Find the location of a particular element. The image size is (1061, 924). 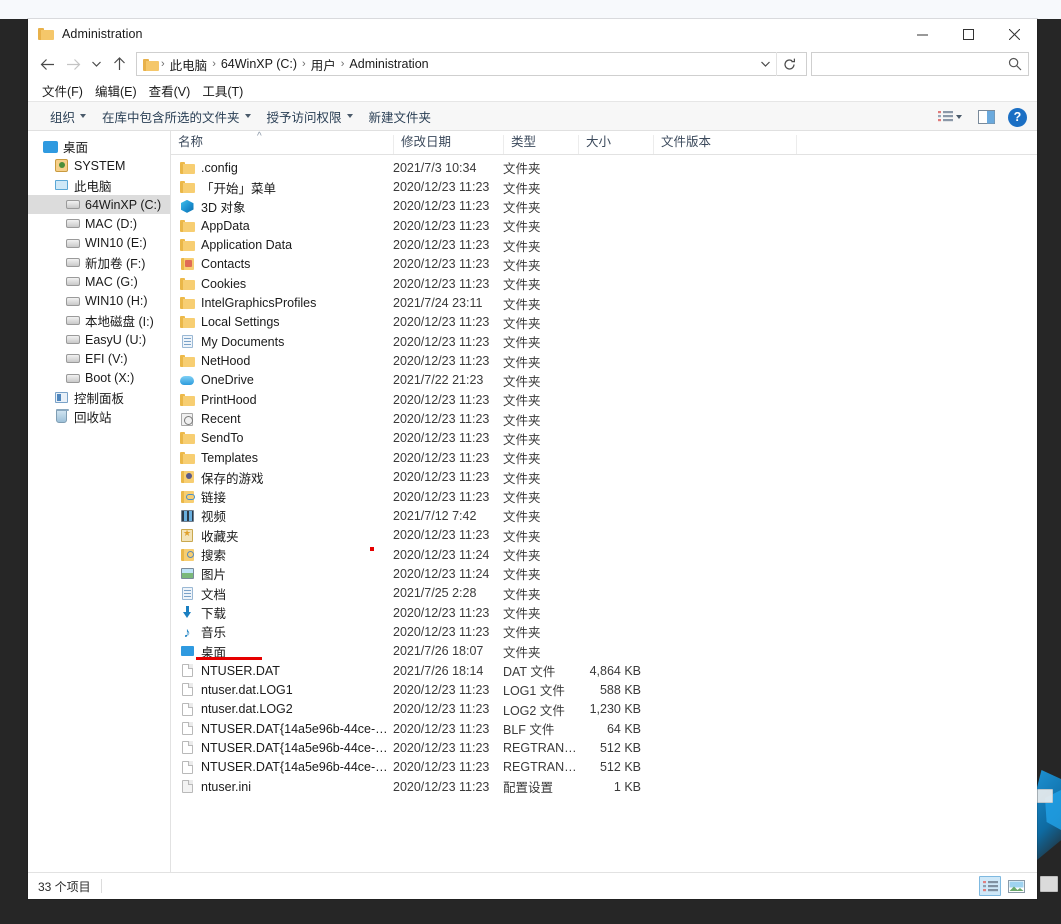

sidebar-item-mac-d: MAC (D:) is located at coordinates (99, 223).